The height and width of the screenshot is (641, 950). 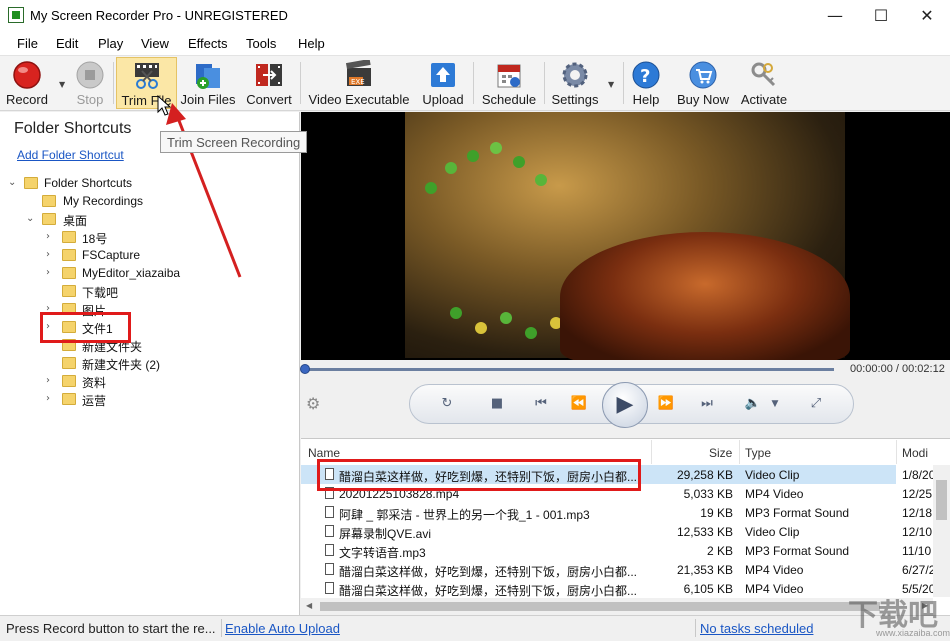 What do you see at coordinates (261, 43) in the screenshot?
I see `menu-tools: Tools` at bounding box center [261, 43].